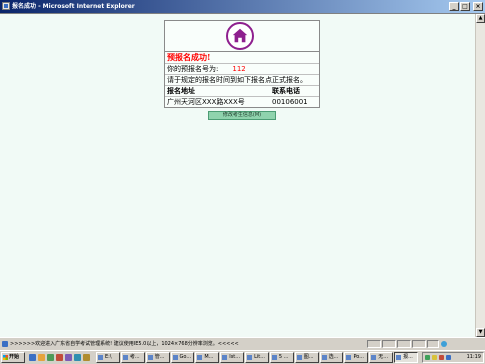  I want to click on clock: 11:19, so click(473, 357).